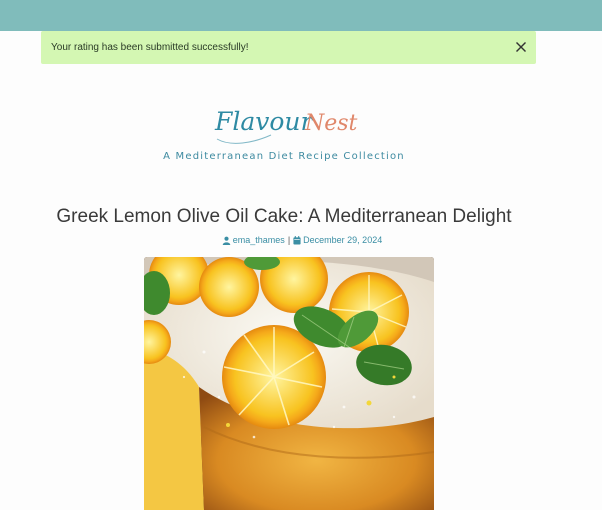 This screenshot has height=510, width=602. Describe the element at coordinates (264, 121) in the screenshot. I see `logo-text-primary: Flavour` at that location.